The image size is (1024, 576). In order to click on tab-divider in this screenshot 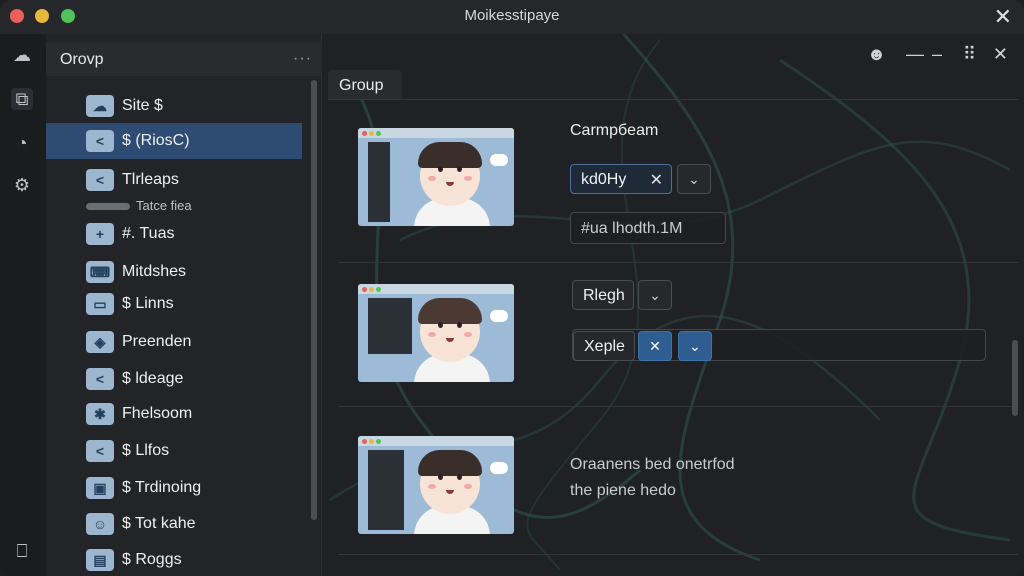, I will do `click(673, 99)`.